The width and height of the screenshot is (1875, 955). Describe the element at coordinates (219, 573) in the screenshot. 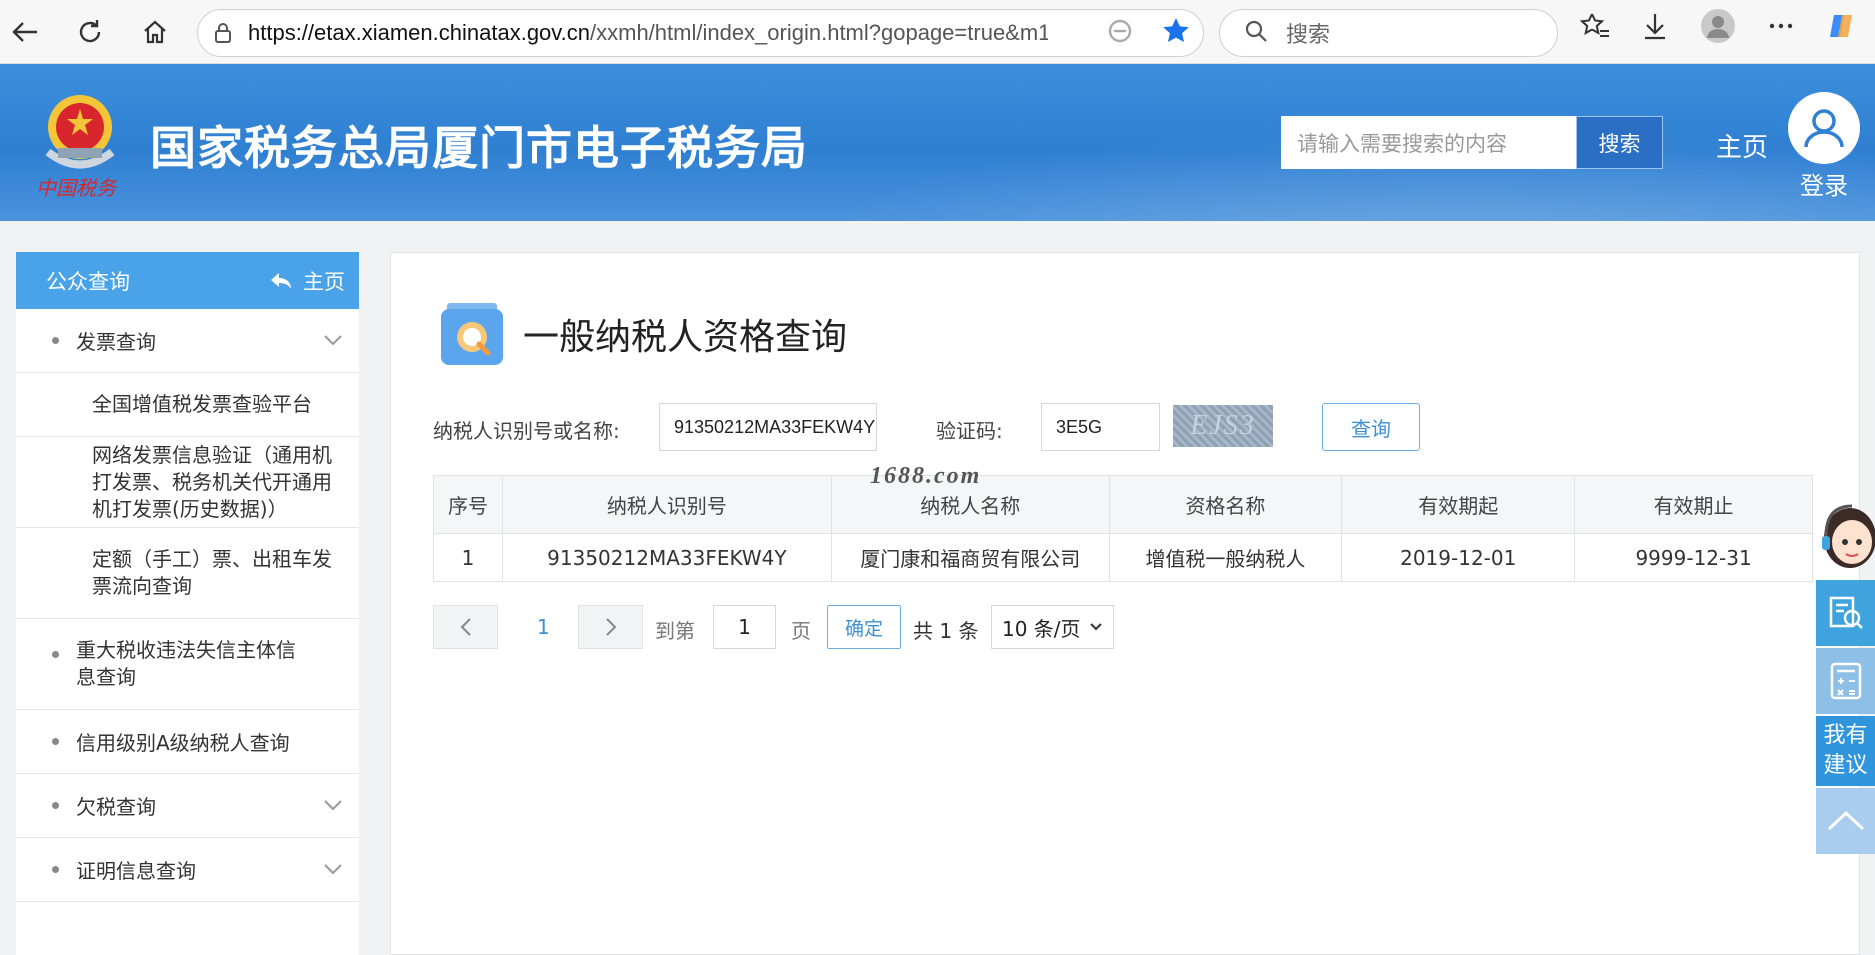

I see `sidebar-item-label: 定额（手工）票、出租车发票流向查询` at that location.